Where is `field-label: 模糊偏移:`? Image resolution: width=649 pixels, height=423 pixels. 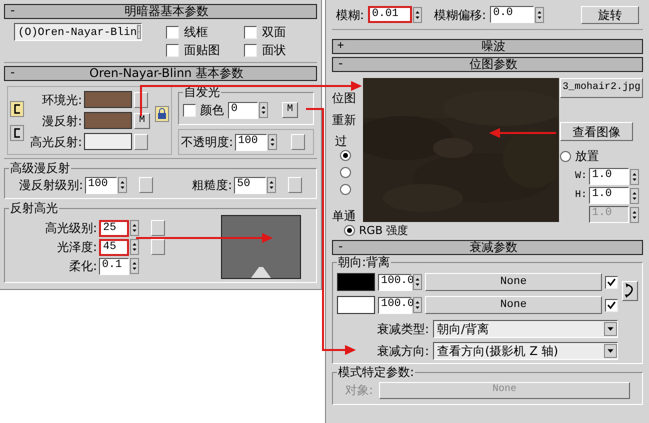
field-label: 模糊偏移: is located at coordinates (460, 15).